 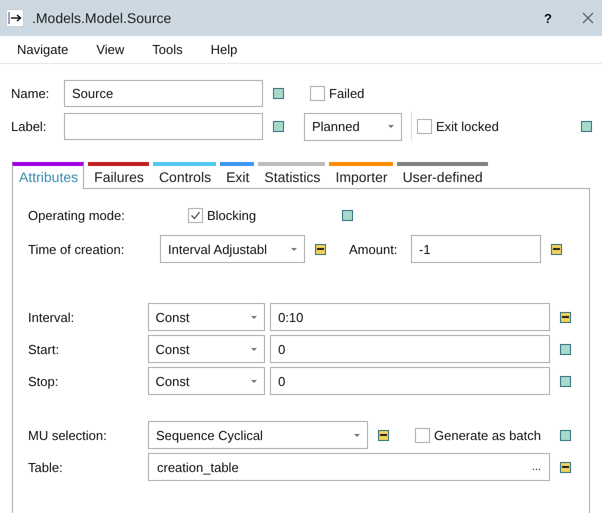 I want to click on name-field: Source, so click(x=163, y=93).